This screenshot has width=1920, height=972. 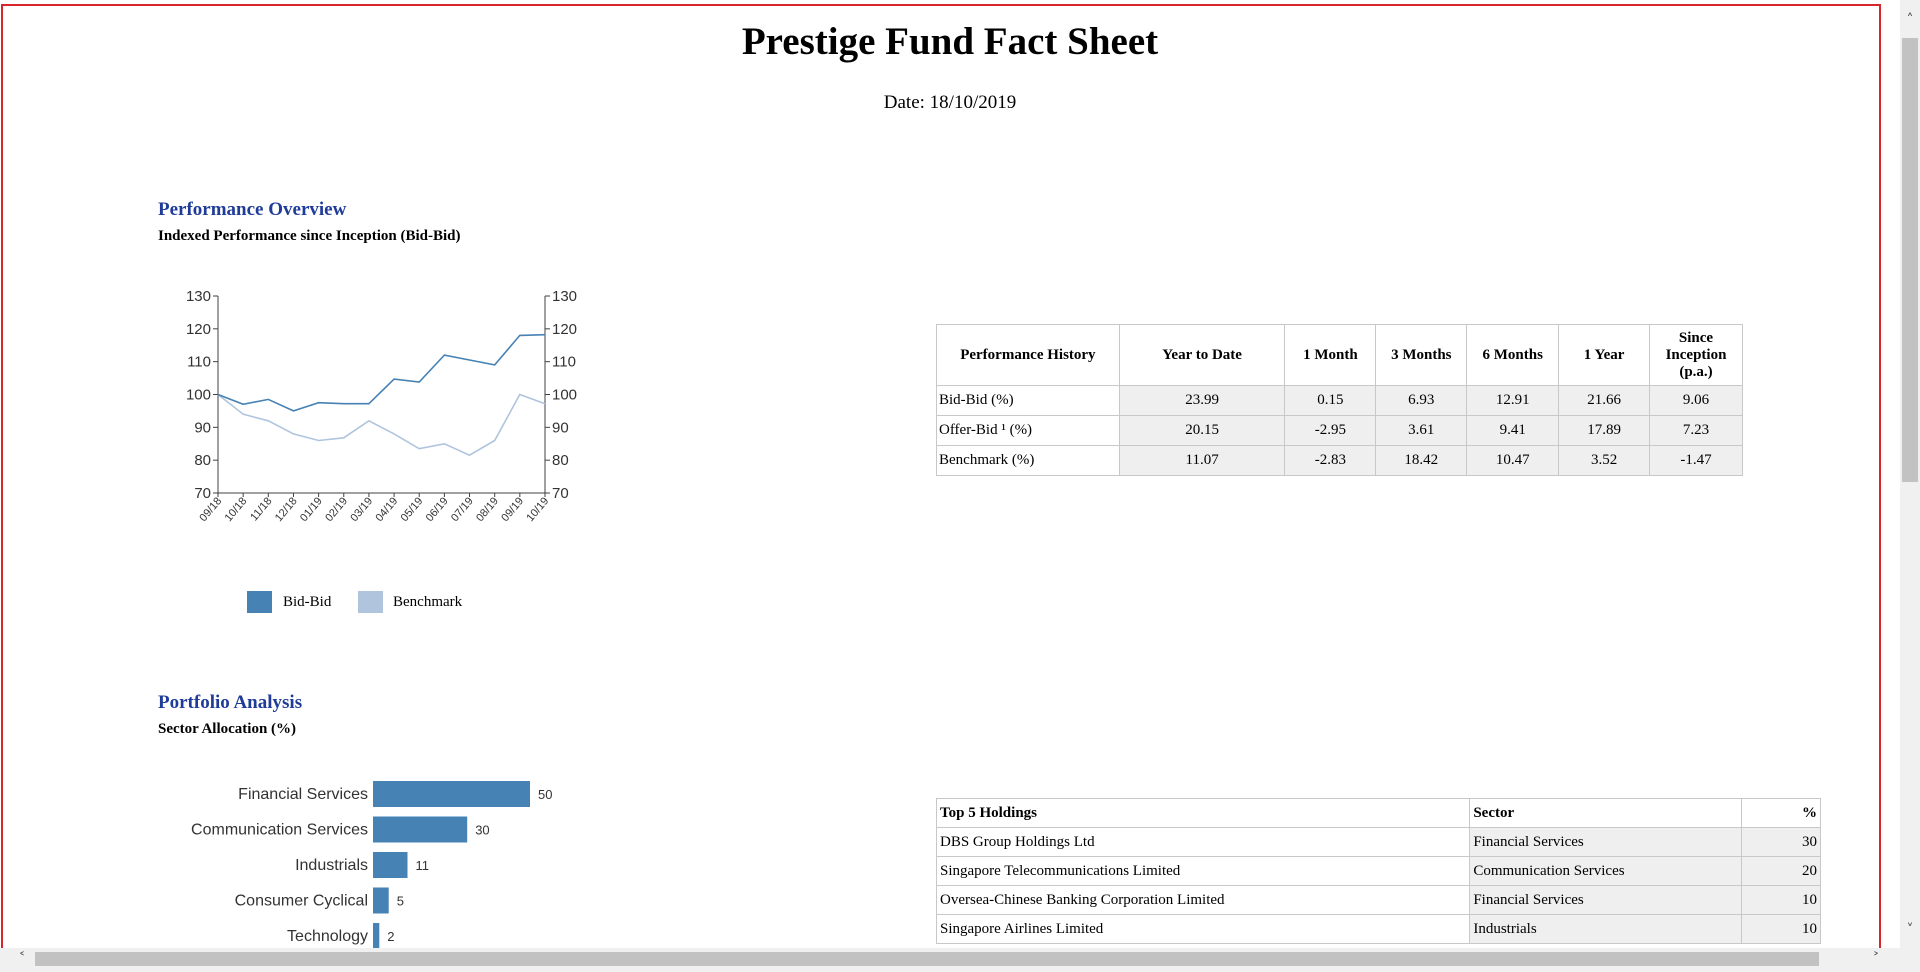 I want to click on series-line-bid-bid, so click(x=381, y=372).